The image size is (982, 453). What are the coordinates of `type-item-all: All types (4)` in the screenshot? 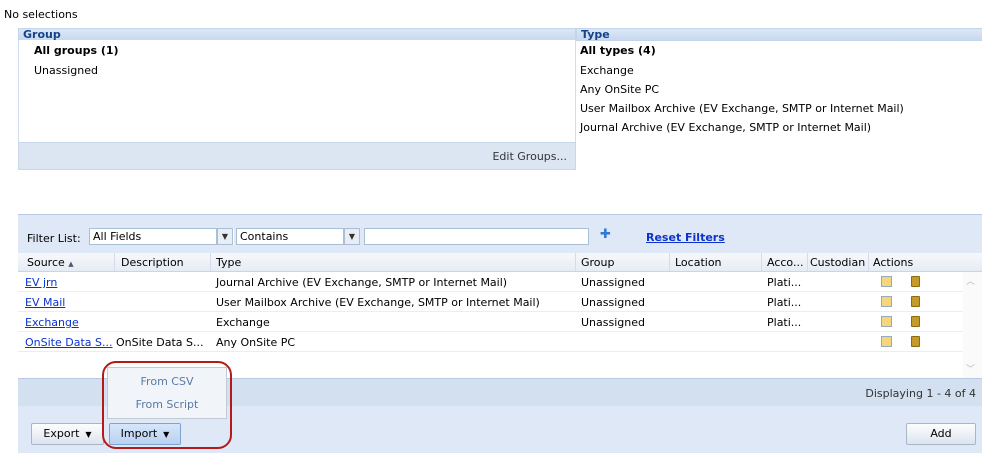 It's located at (618, 50).